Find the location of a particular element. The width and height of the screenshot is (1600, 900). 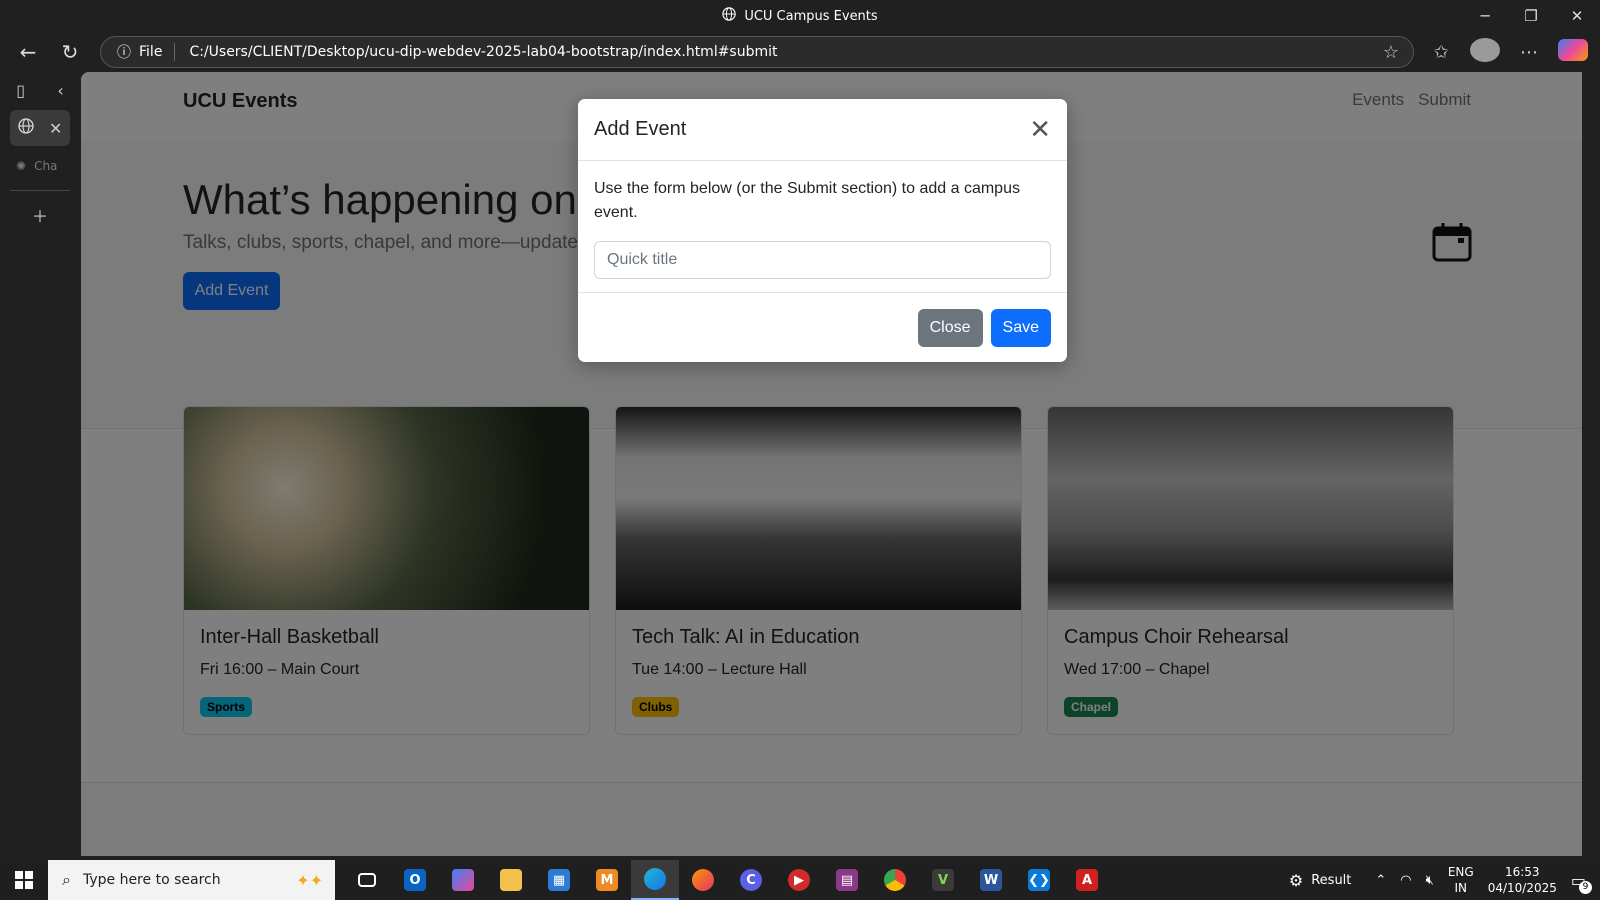

close-tab-icon: ✕ is located at coordinates (55, 128).